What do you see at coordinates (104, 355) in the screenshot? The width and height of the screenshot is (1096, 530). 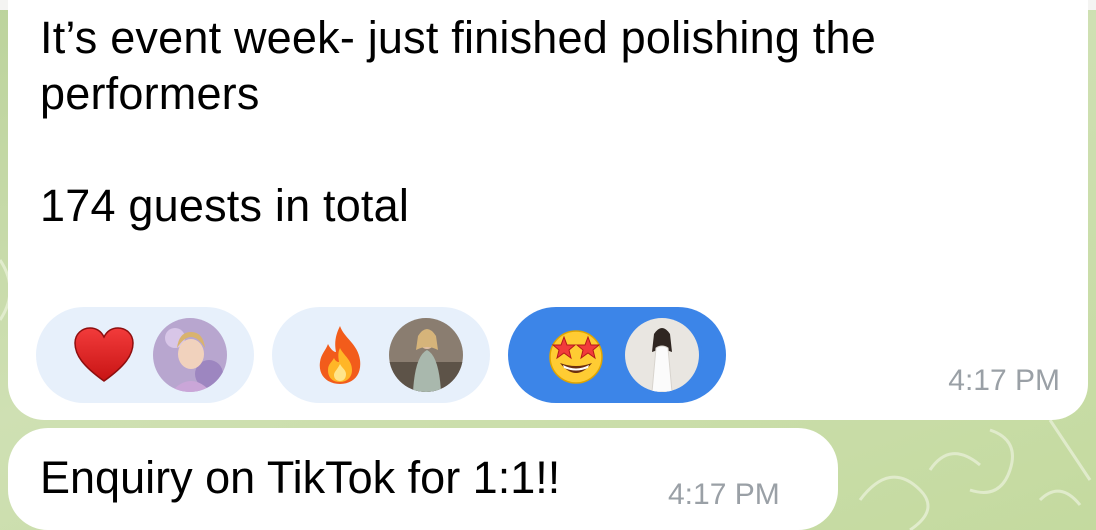 I see `heart-icon` at bounding box center [104, 355].